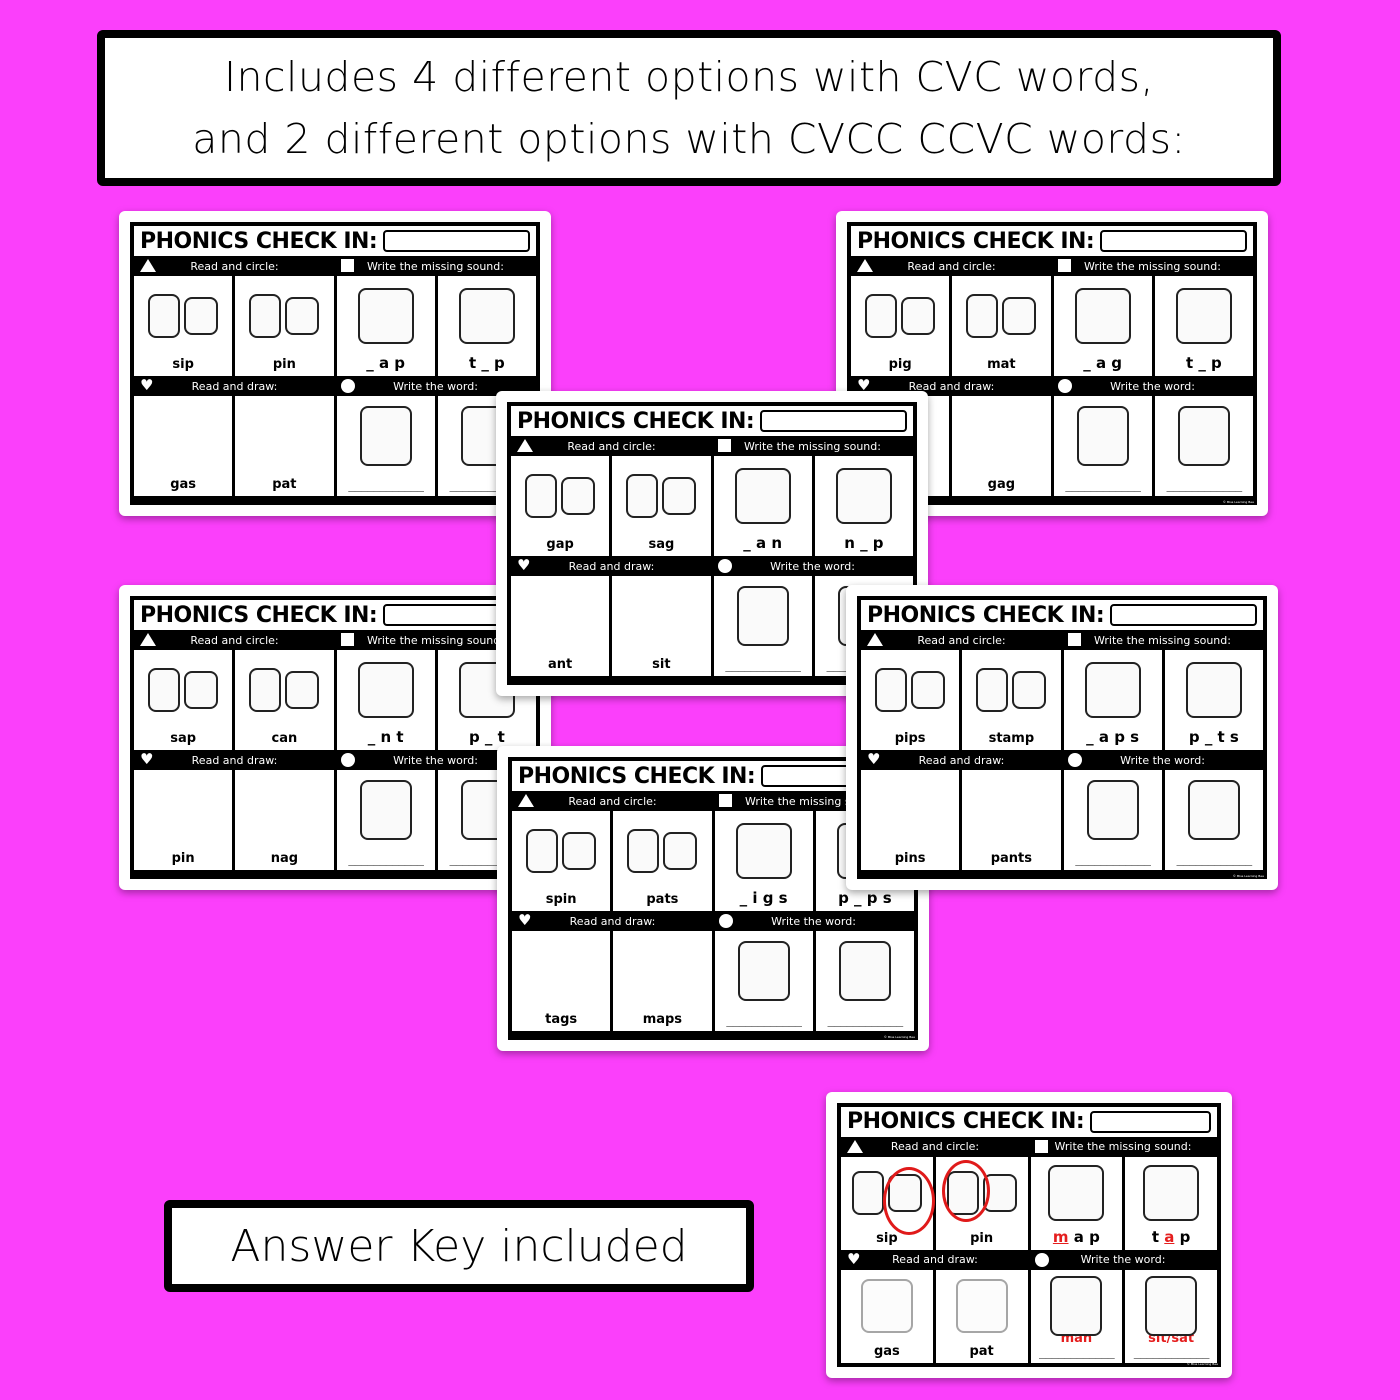 This screenshot has width=1400, height=1400. What do you see at coordinates (183, 700) in the screenshot?
I see `read-and-circle-cell: sap` at bounding box center [183, 700].